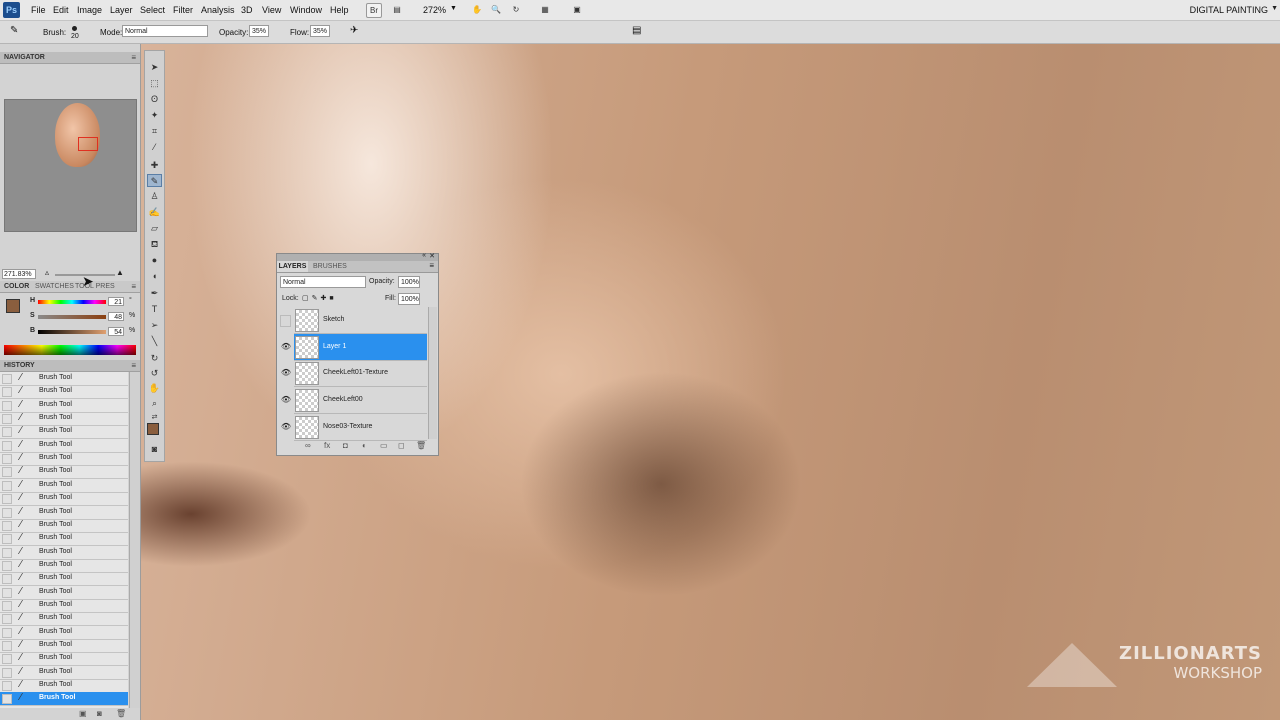  What do you see at coordinates (154, 260) in the screenshot?
I see `blur-tool-icon: ●` at bounding box center [154, 260].